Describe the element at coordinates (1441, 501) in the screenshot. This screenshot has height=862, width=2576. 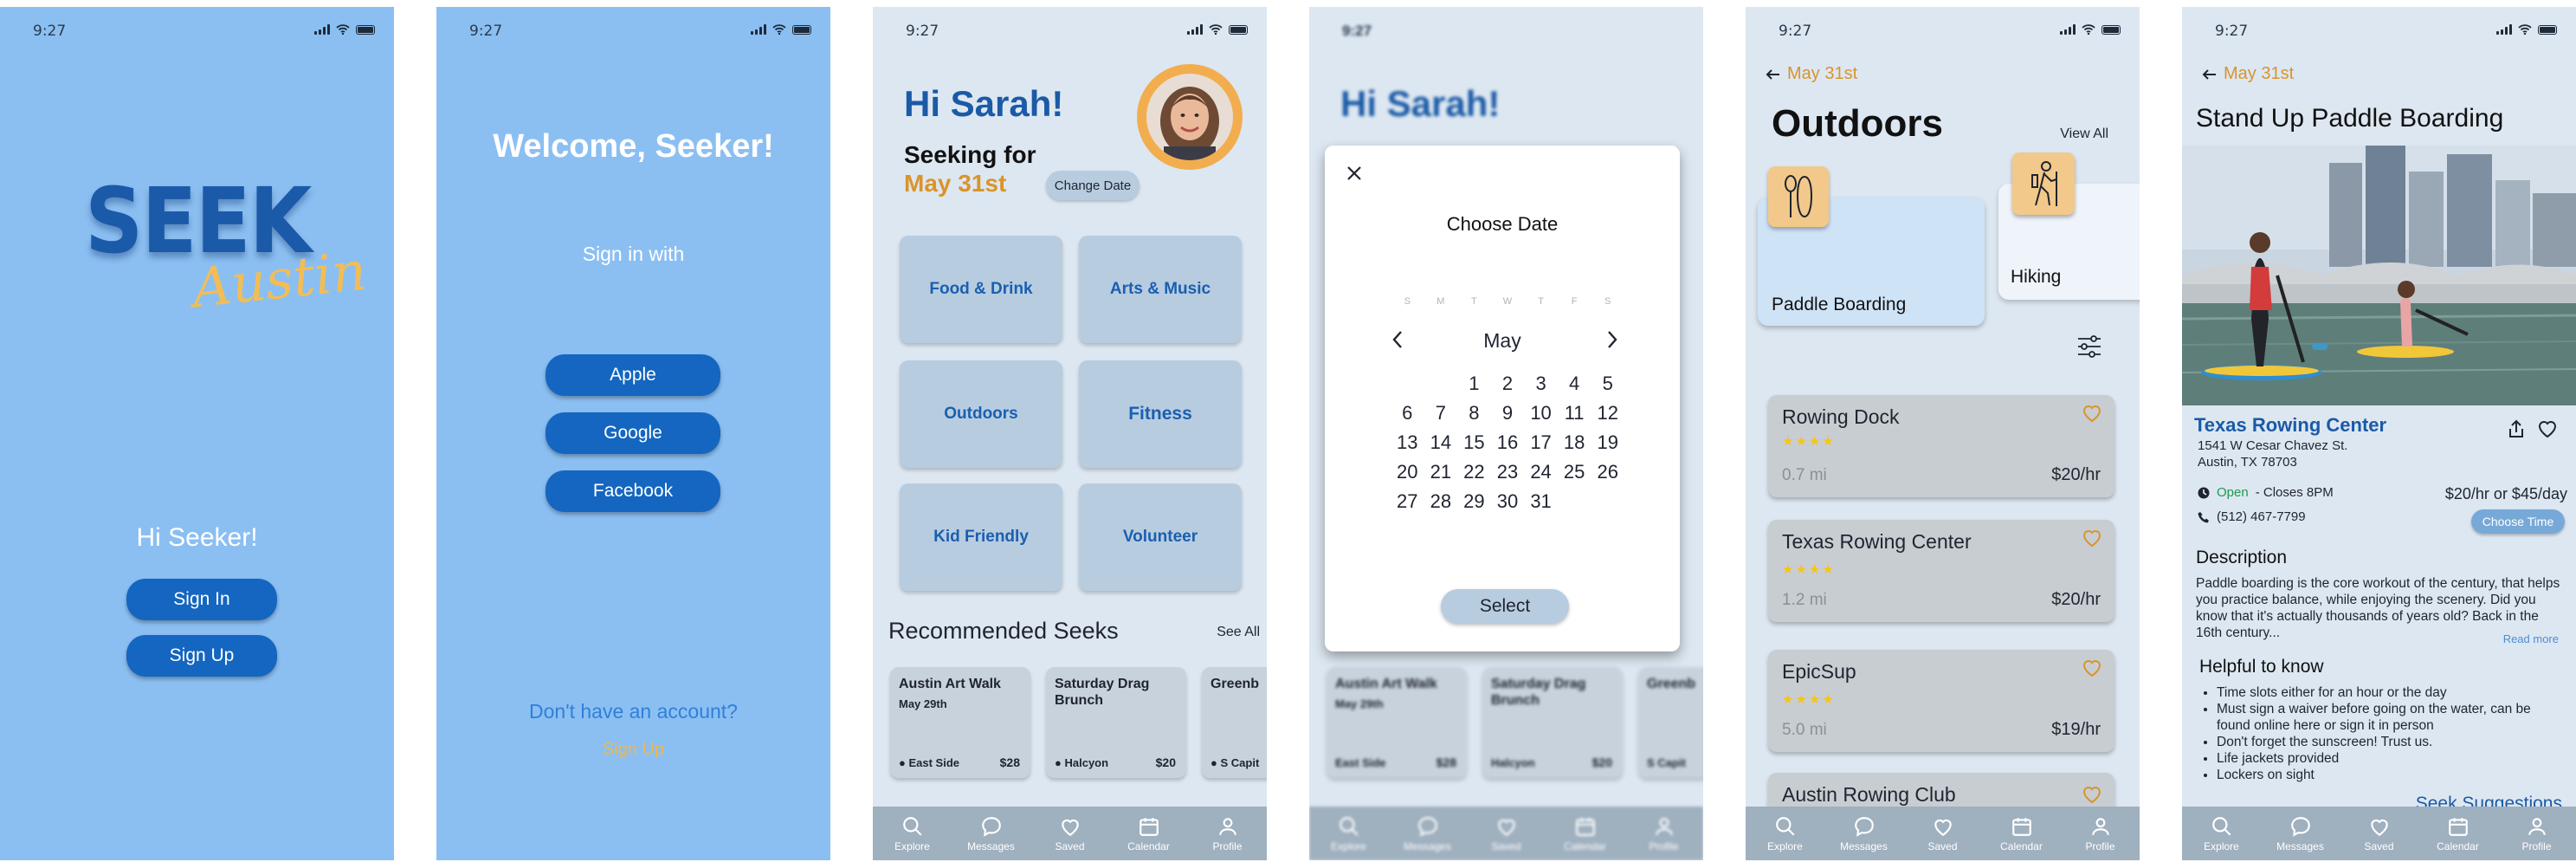
I see `calendar-day: 28` at that location.